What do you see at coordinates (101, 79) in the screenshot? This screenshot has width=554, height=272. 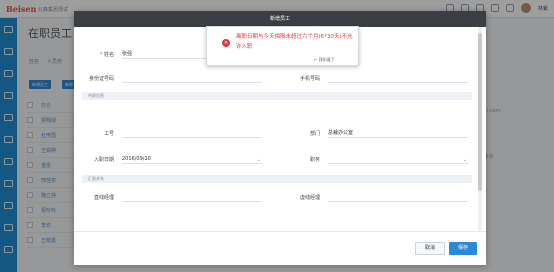 I see `id-label: 身份证号码` at bounding box center [101, 79].